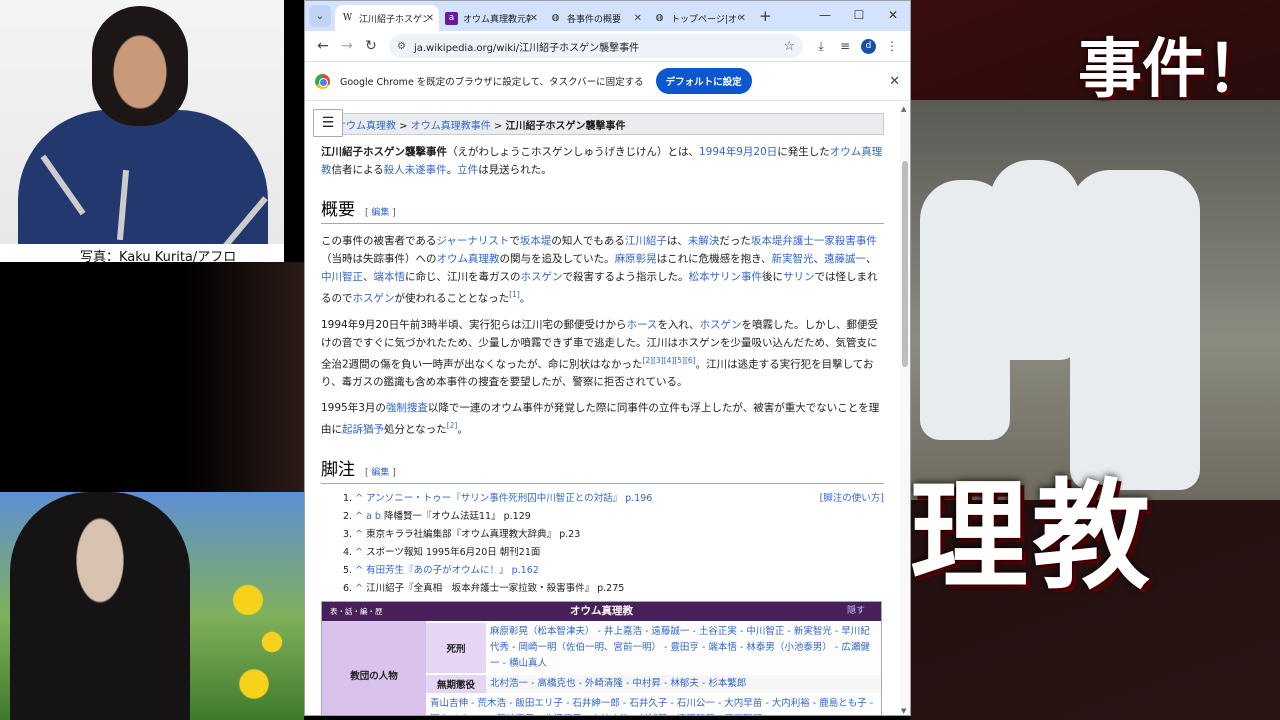  Describe the element at coordinates (491, 18) in the screenshot. I see `tab-2: a オウム真理教元幹部 ✕` at that location.